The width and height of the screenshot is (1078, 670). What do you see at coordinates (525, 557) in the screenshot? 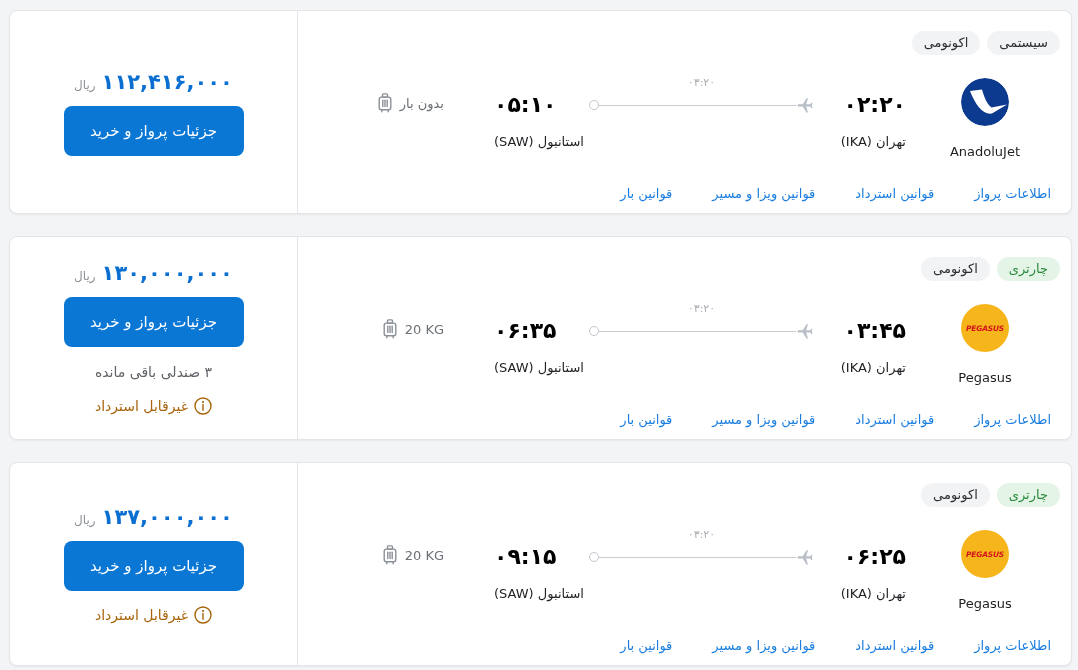
I see `arrival-time: ۰۹:۱۵` at bounding box center [525, 557].